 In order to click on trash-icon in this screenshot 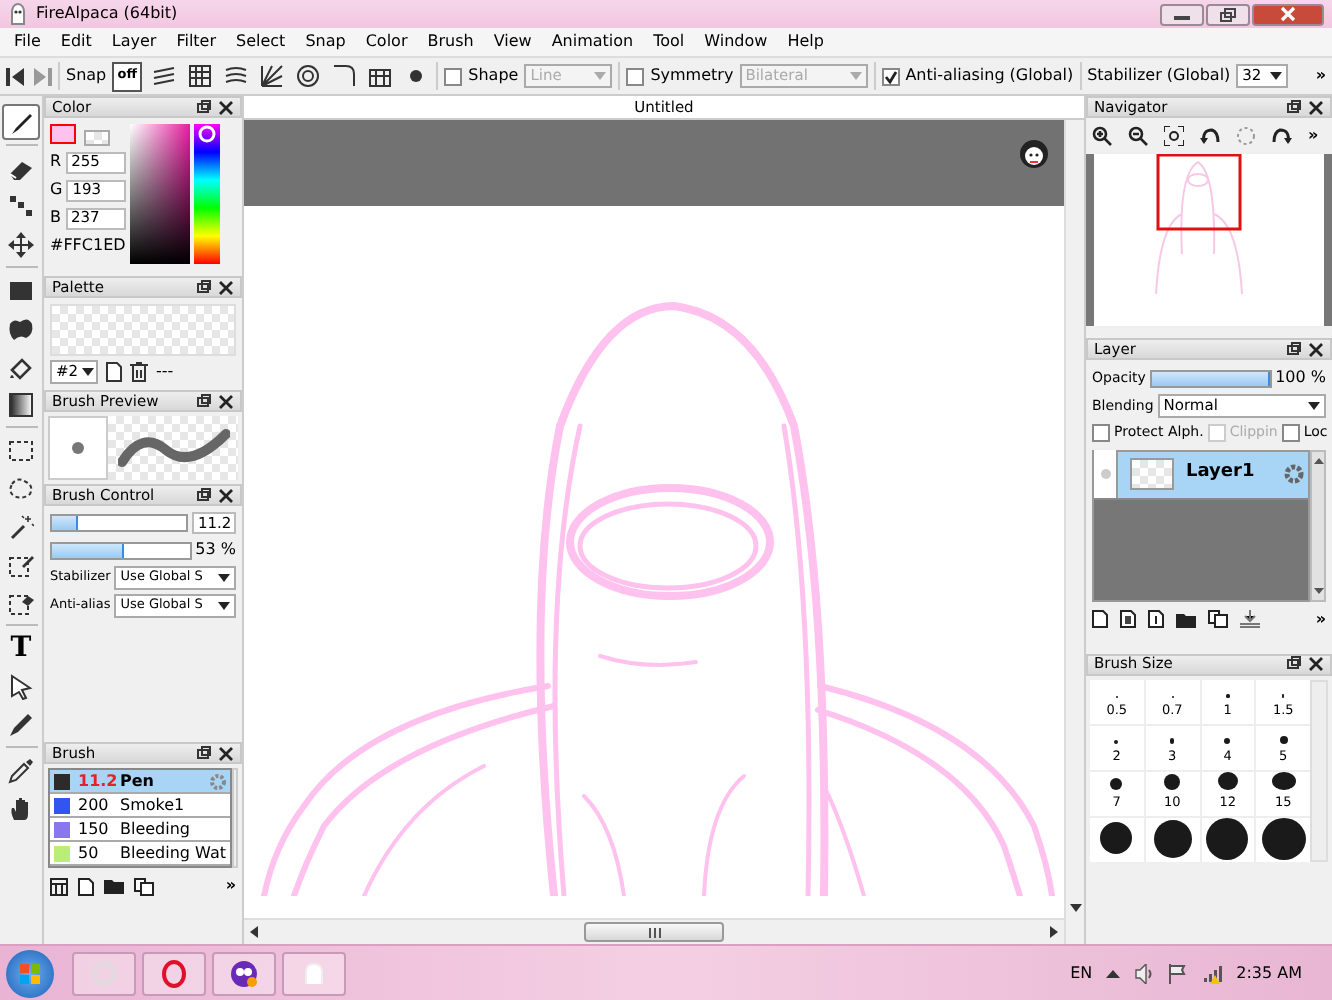, I will do `click(139, 372)`.